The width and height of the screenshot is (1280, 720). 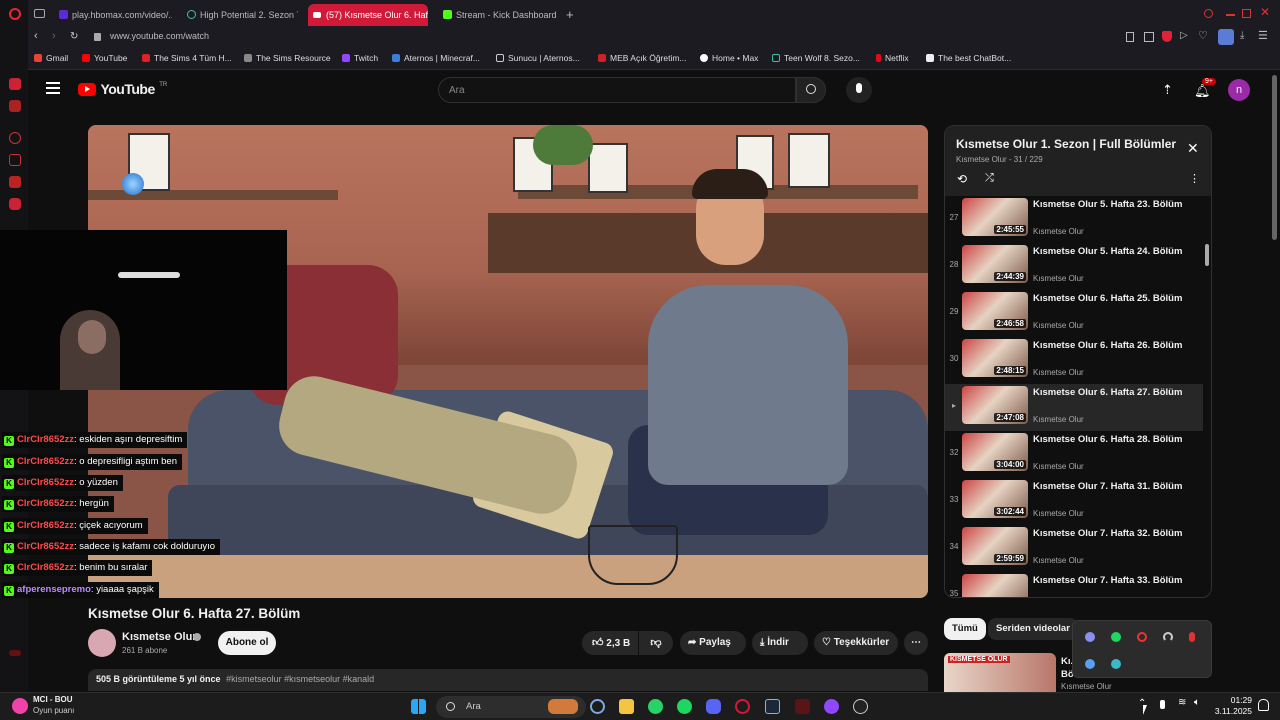 I want to click on forward-icon: ›, so click(x=54, y=36).